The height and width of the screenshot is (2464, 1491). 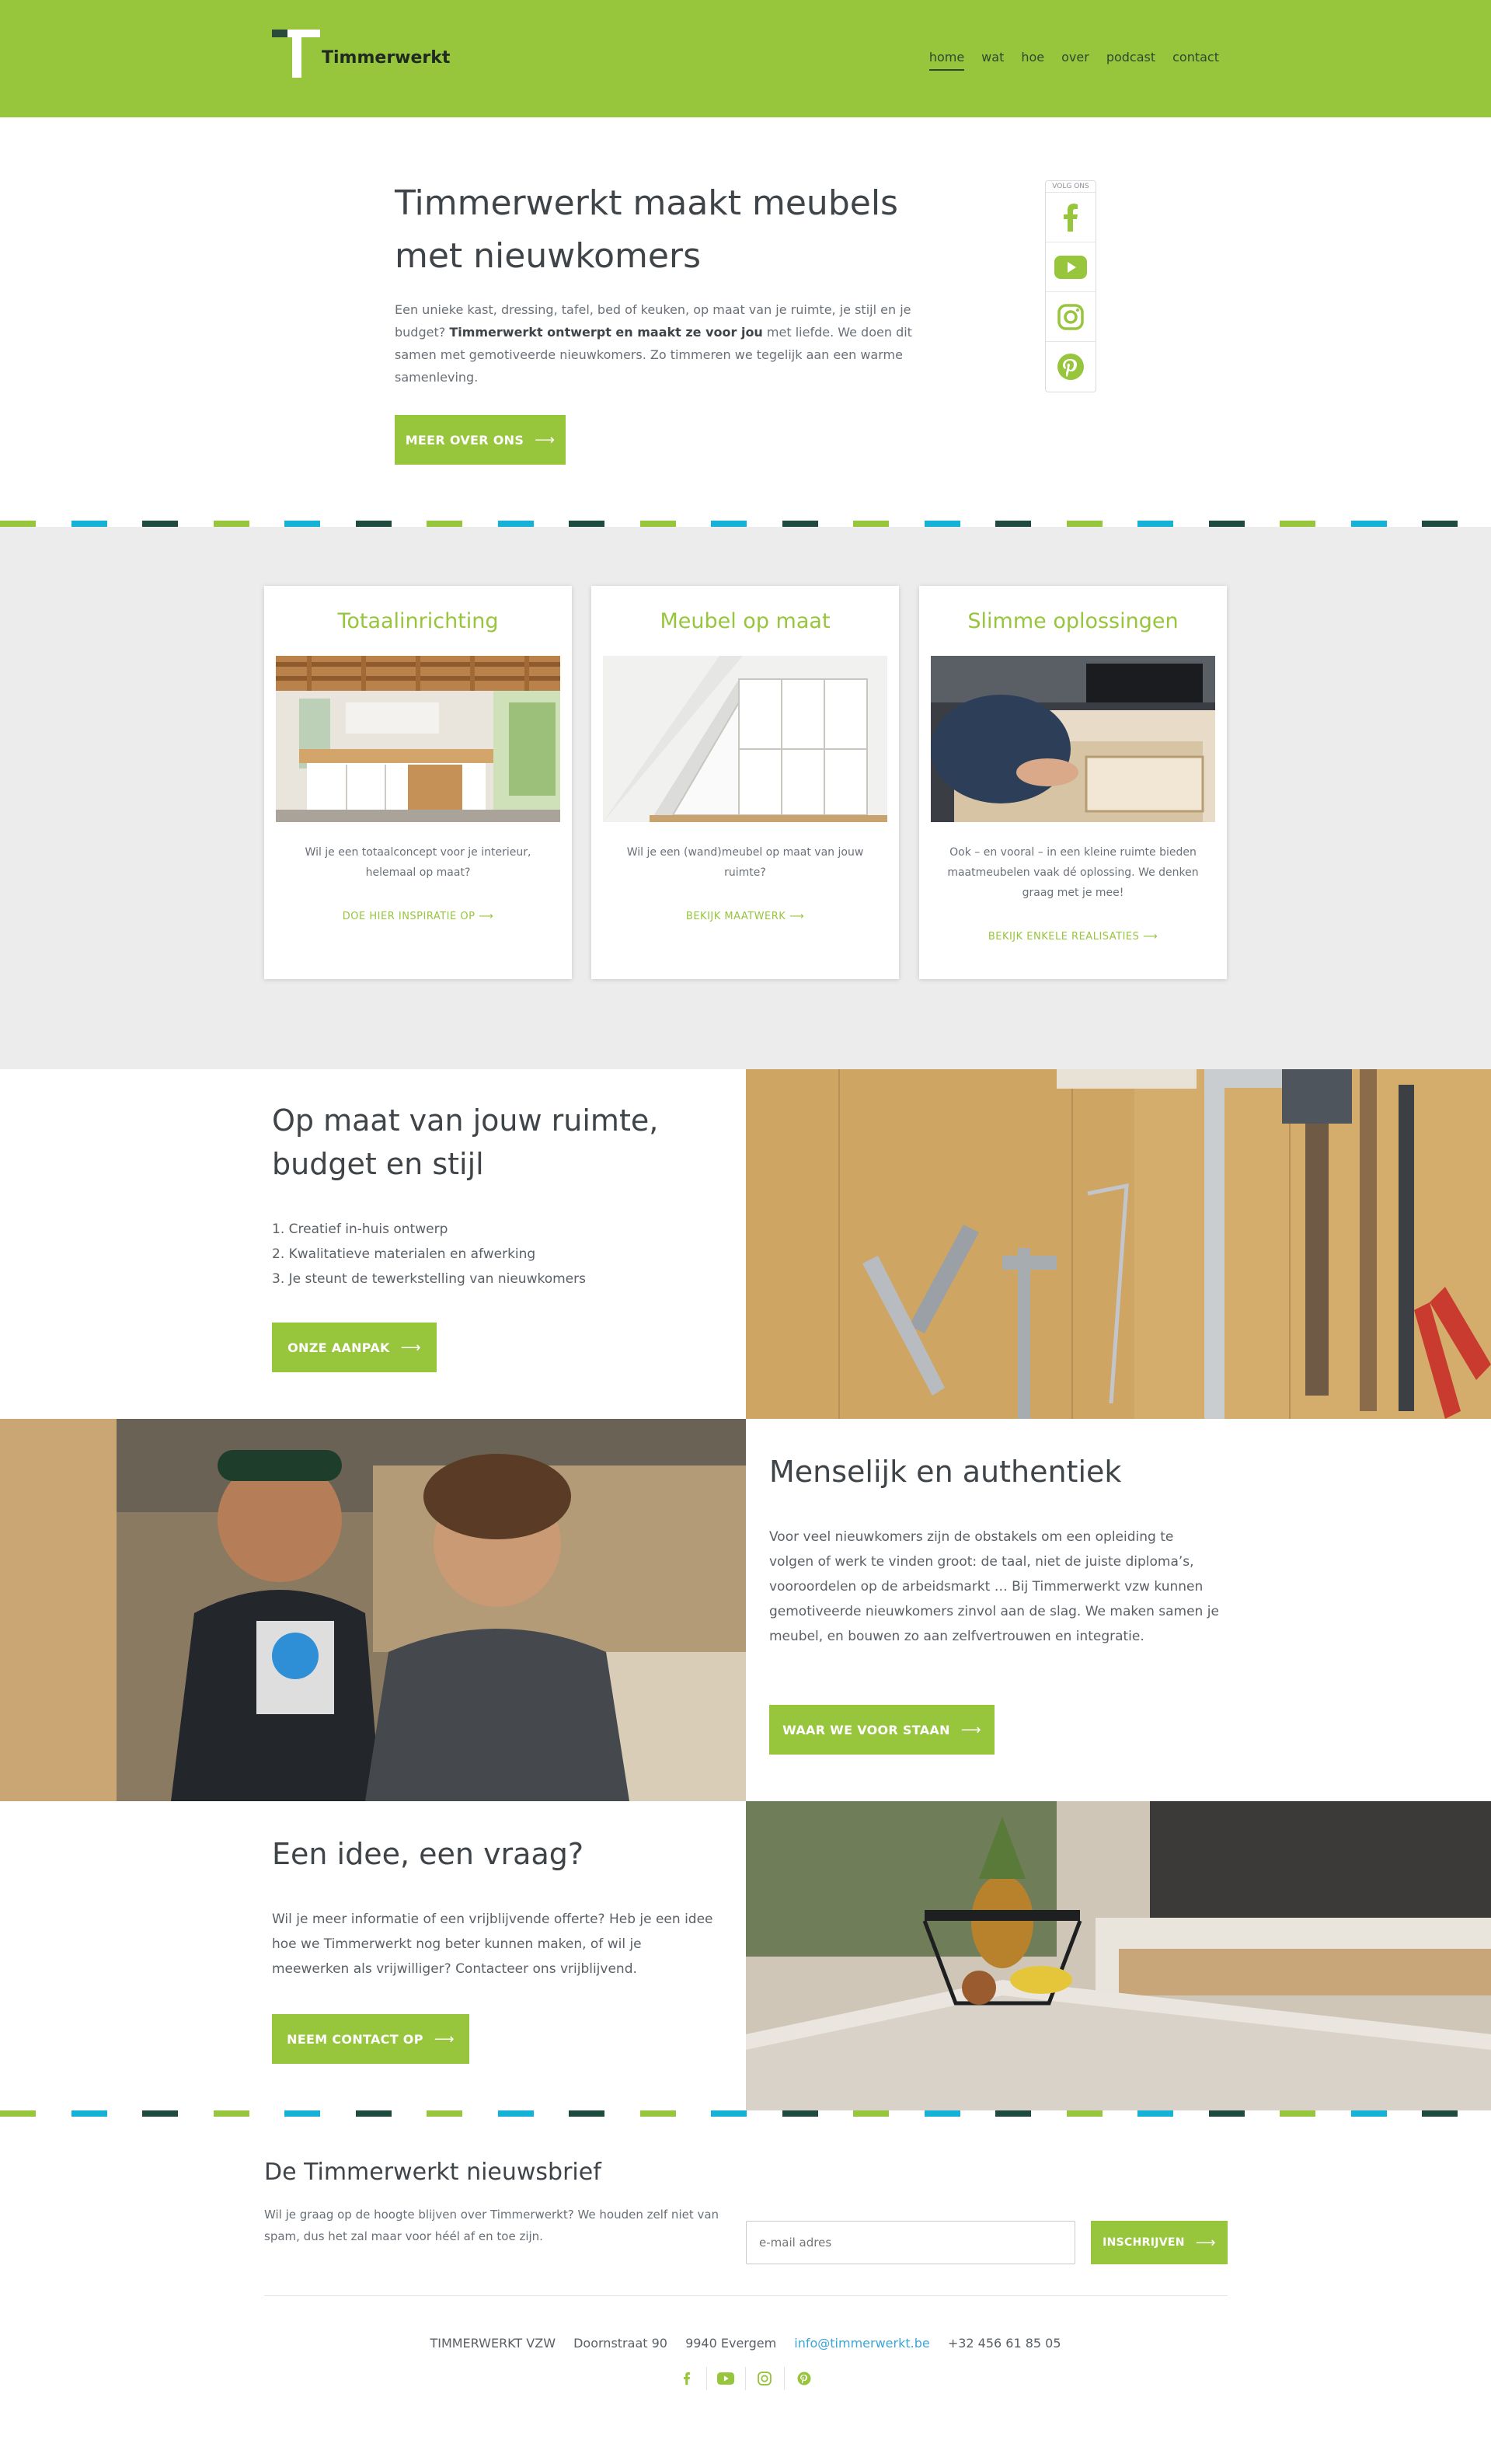 I want to click on feature1-title-line1: Op maat van jouw ruimte,, so click(x=465, y=1120).